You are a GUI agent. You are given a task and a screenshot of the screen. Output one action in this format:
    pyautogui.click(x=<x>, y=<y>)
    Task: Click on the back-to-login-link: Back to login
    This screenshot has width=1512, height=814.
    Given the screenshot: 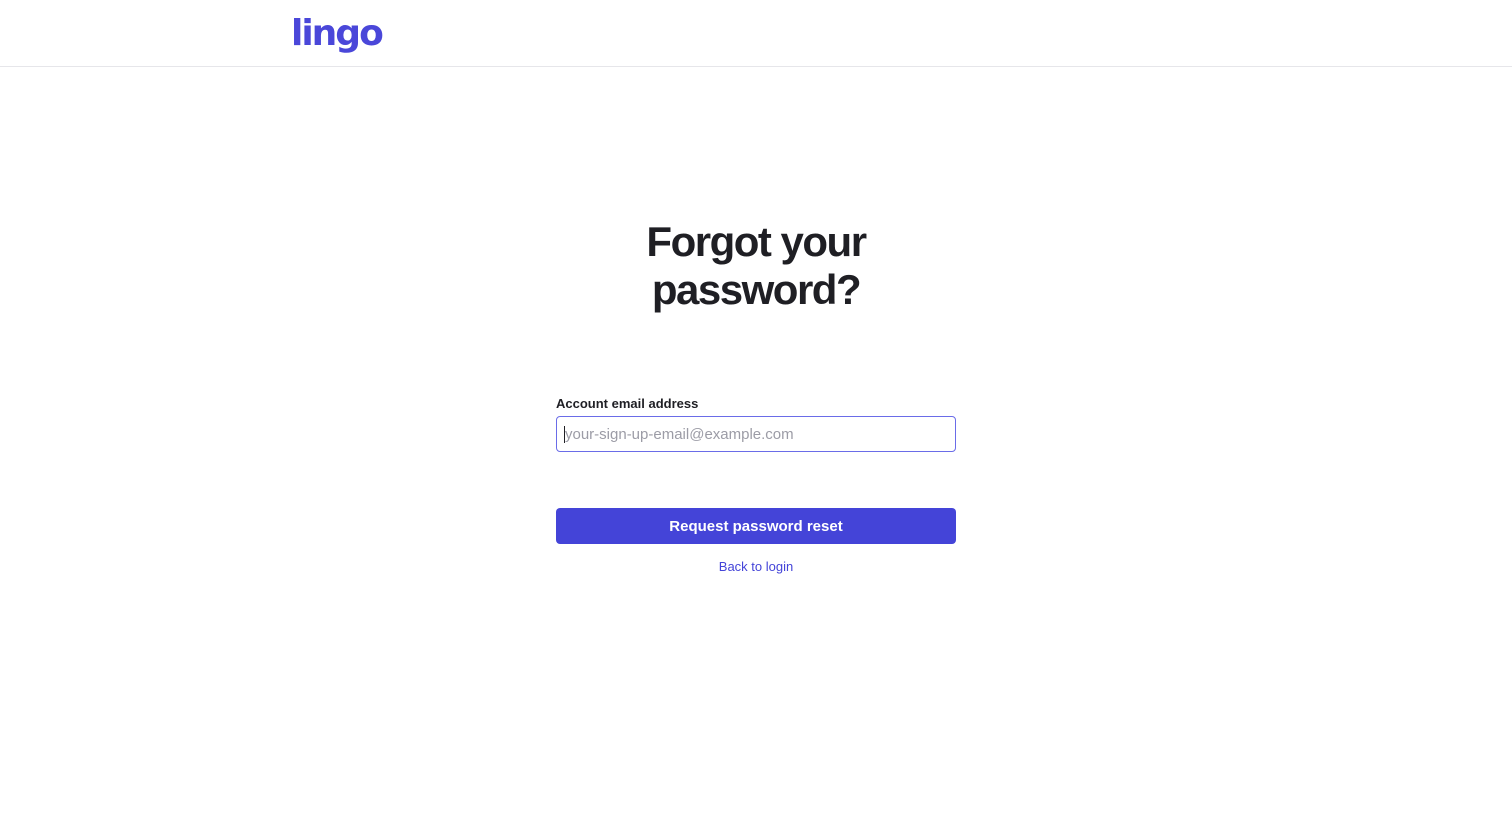 What is the action you would take?
    pyautogui.click(x=756, y=566)
    